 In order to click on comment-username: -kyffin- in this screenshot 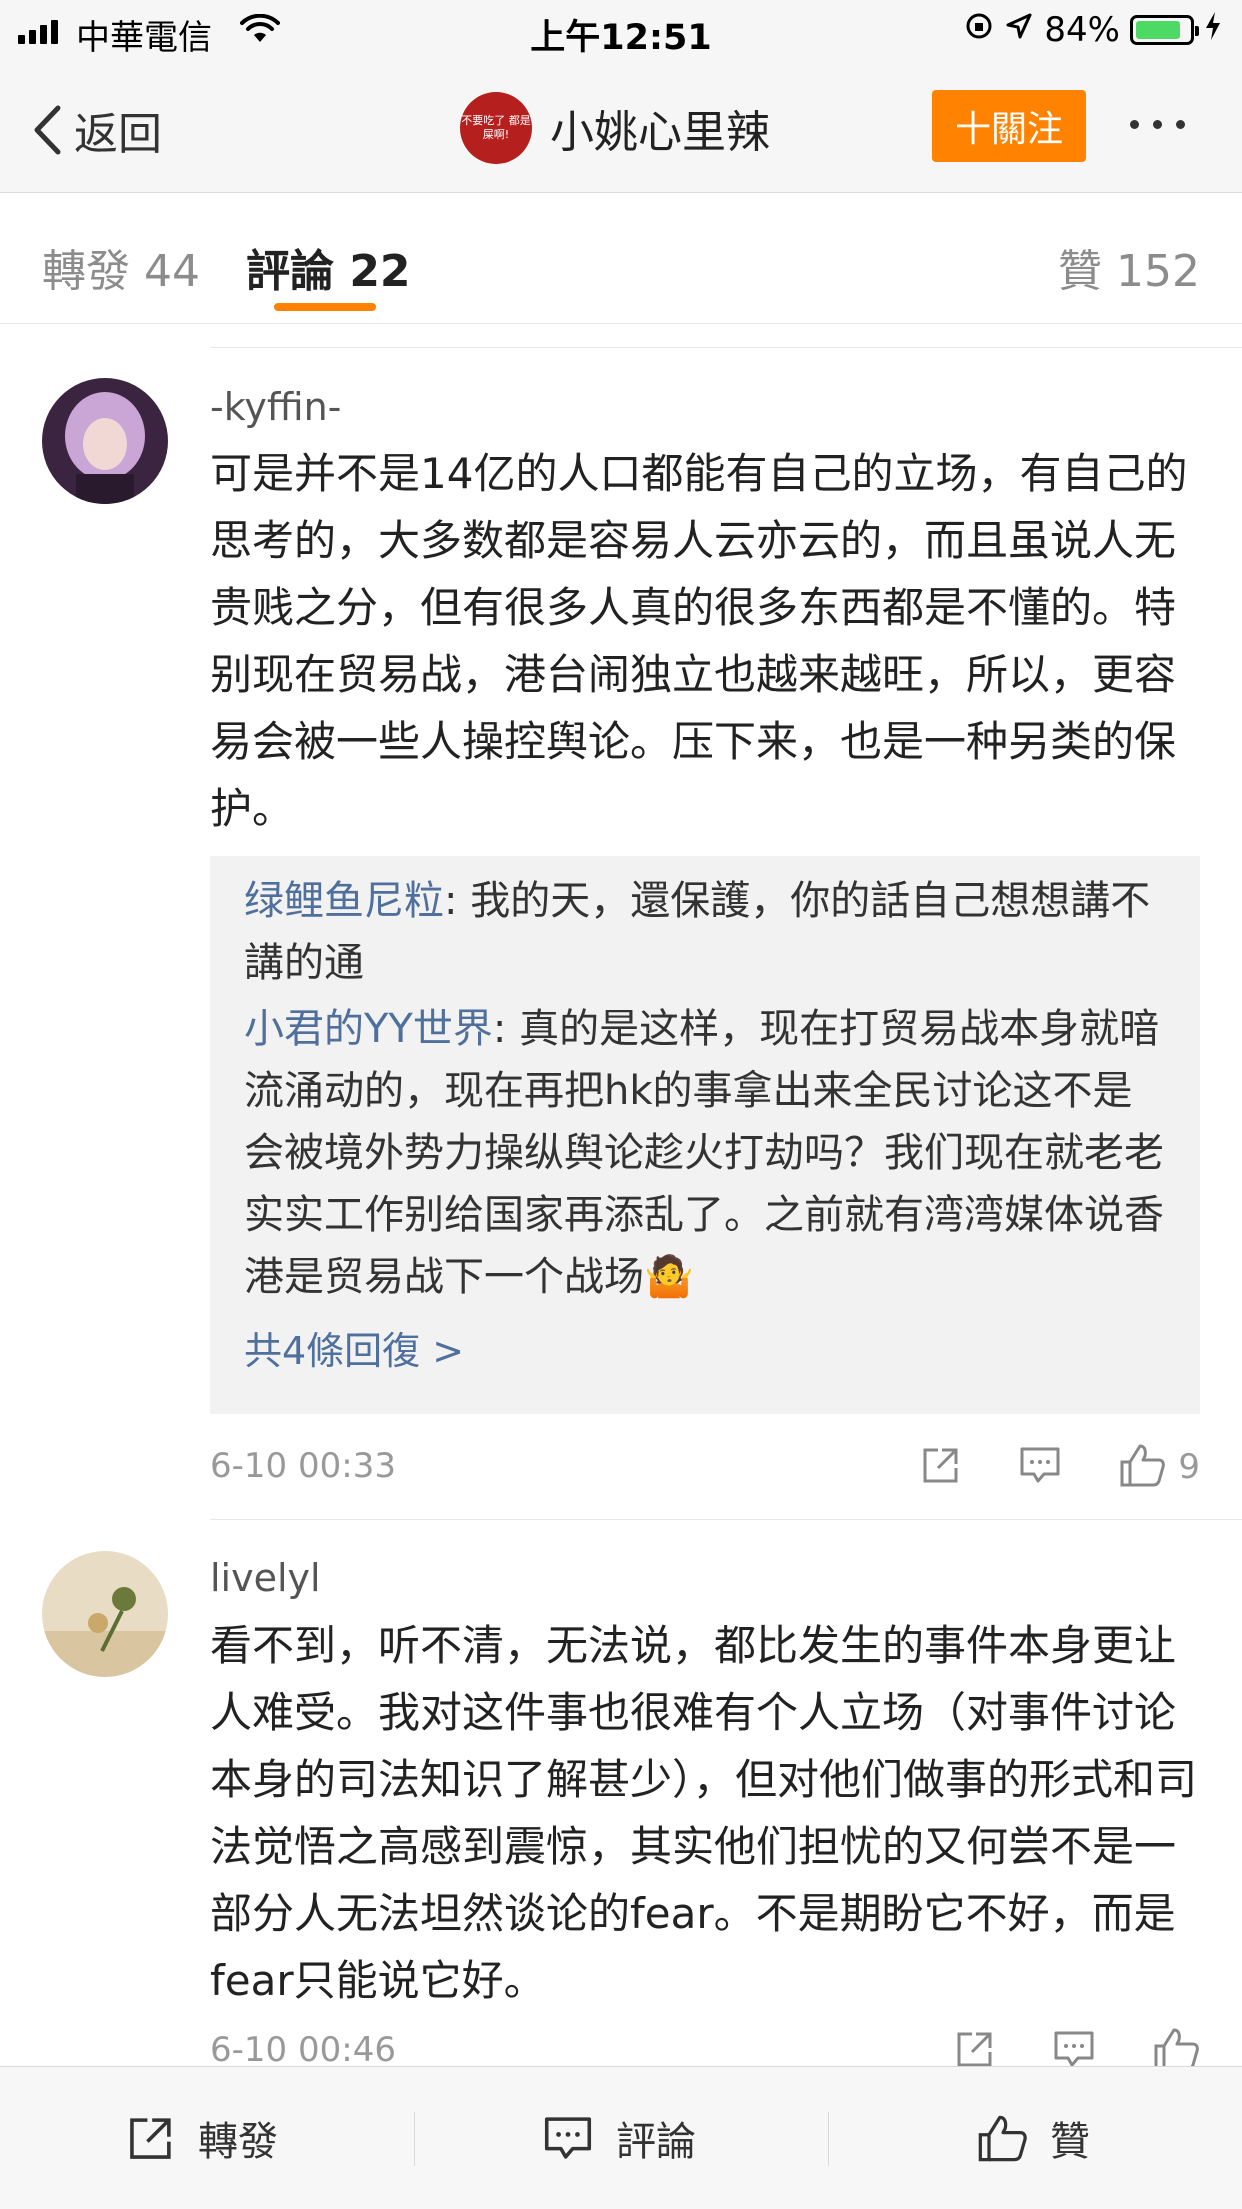, I will do `click(275, 407)`.